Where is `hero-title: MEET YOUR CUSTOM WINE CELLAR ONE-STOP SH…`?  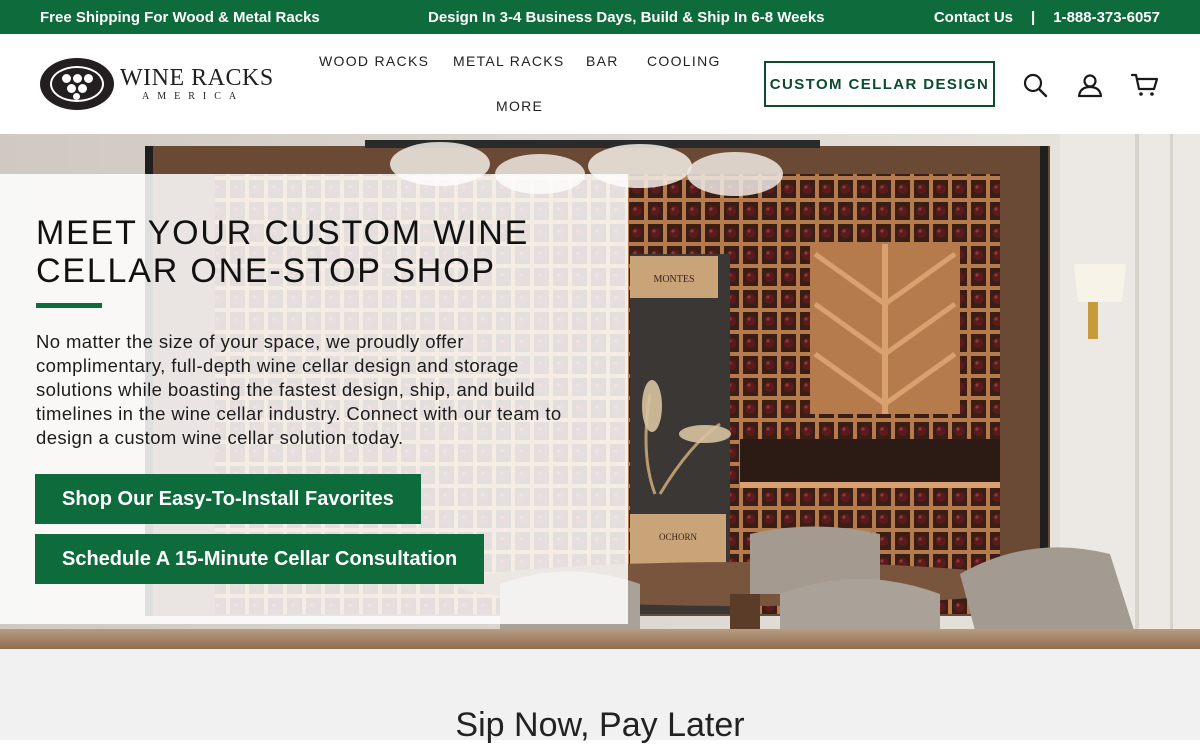
hero-title: MEET YOUR CUSTOM WINE CELLAR ONE-STOP SH… is located at coordinates (316, 252).